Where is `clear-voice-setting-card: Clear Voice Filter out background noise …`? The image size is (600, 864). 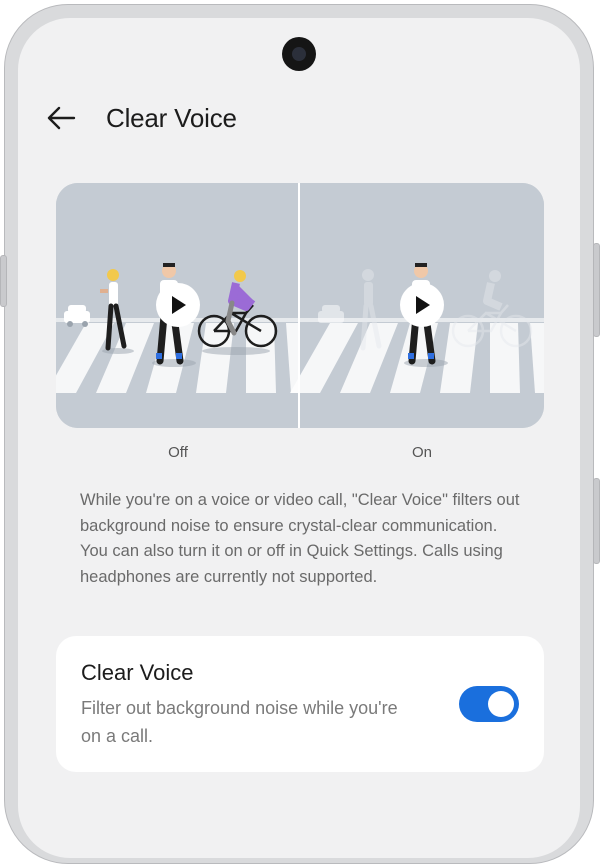 clear-voice-setting-card: Clear Voice Filter out background noise … is located at coordinates (300, 704).